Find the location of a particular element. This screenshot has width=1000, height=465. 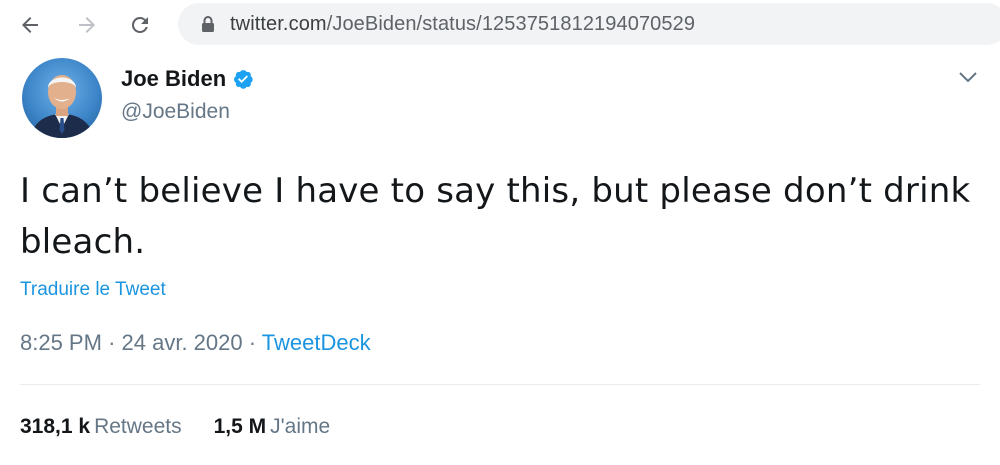

retweets-stat: 318,1 k Retweets is located at coordinates (101, 427).